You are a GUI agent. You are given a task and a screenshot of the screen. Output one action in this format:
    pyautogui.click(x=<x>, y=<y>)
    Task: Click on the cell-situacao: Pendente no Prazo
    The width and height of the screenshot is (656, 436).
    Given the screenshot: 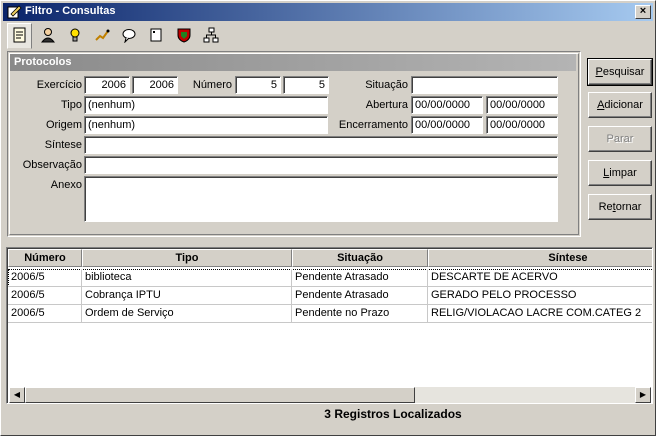 What is the action you would take?
    pyautogui.click(x=360, y=314)
    